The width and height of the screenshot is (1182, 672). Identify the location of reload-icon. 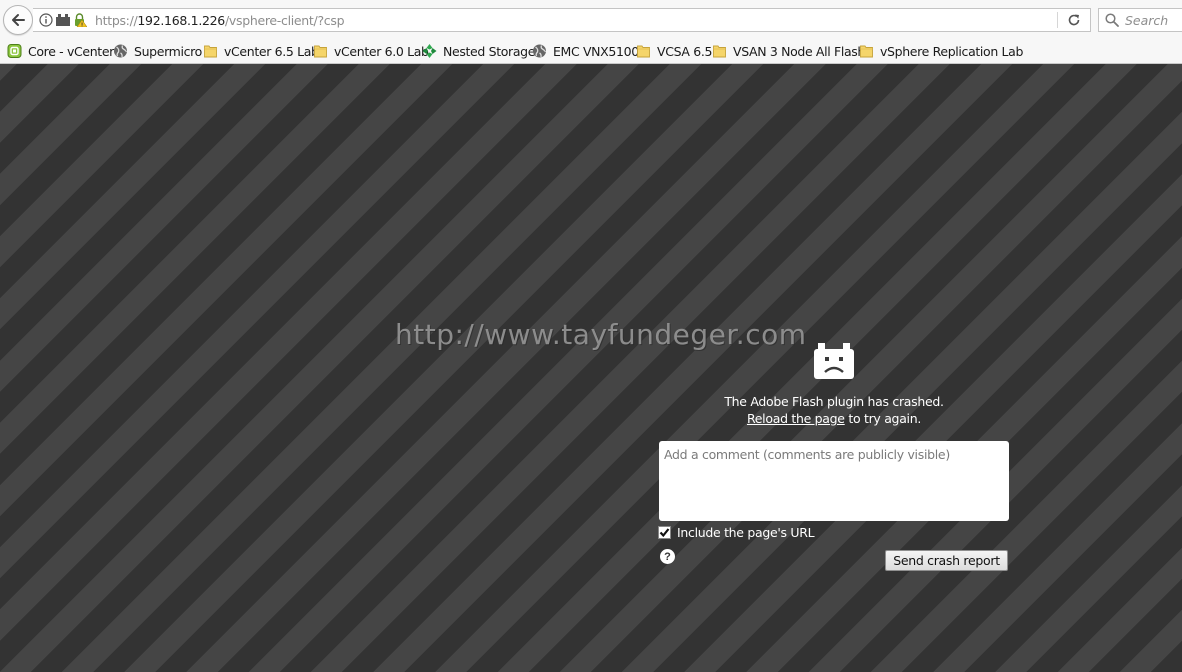
(1074, 20).